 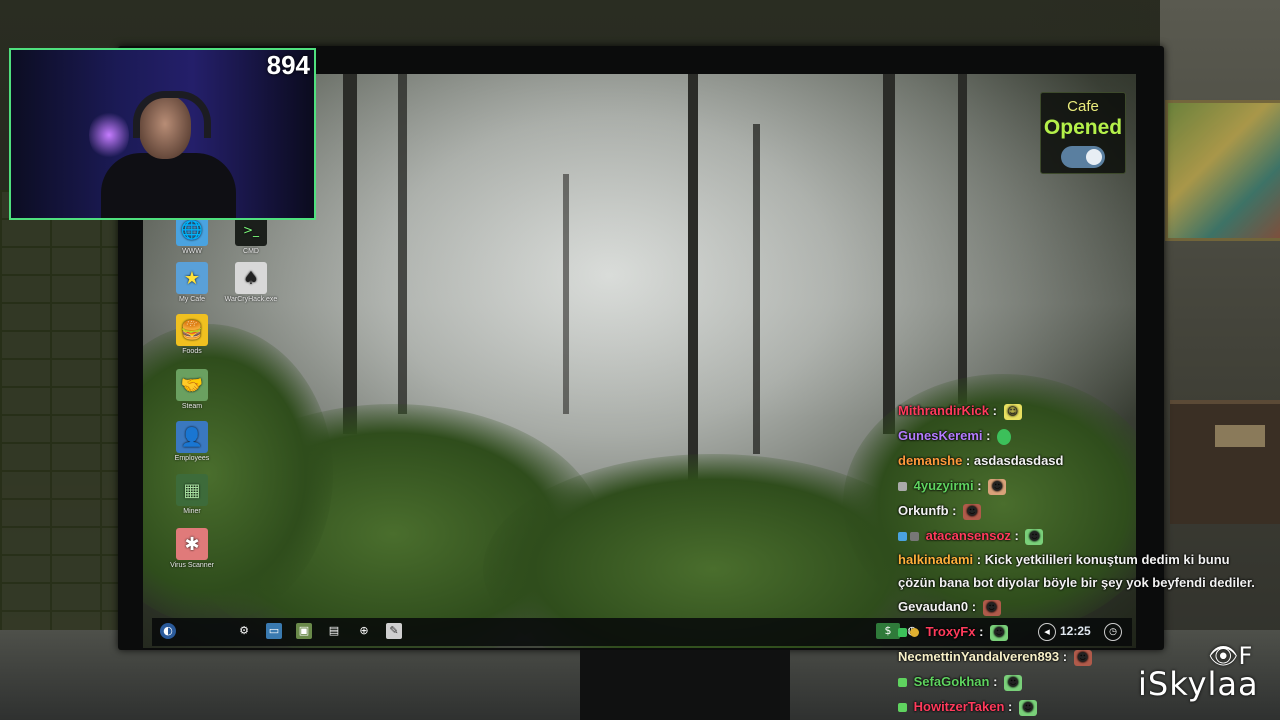 I want to click on toggle-knob, so click(x=1094, y=157).